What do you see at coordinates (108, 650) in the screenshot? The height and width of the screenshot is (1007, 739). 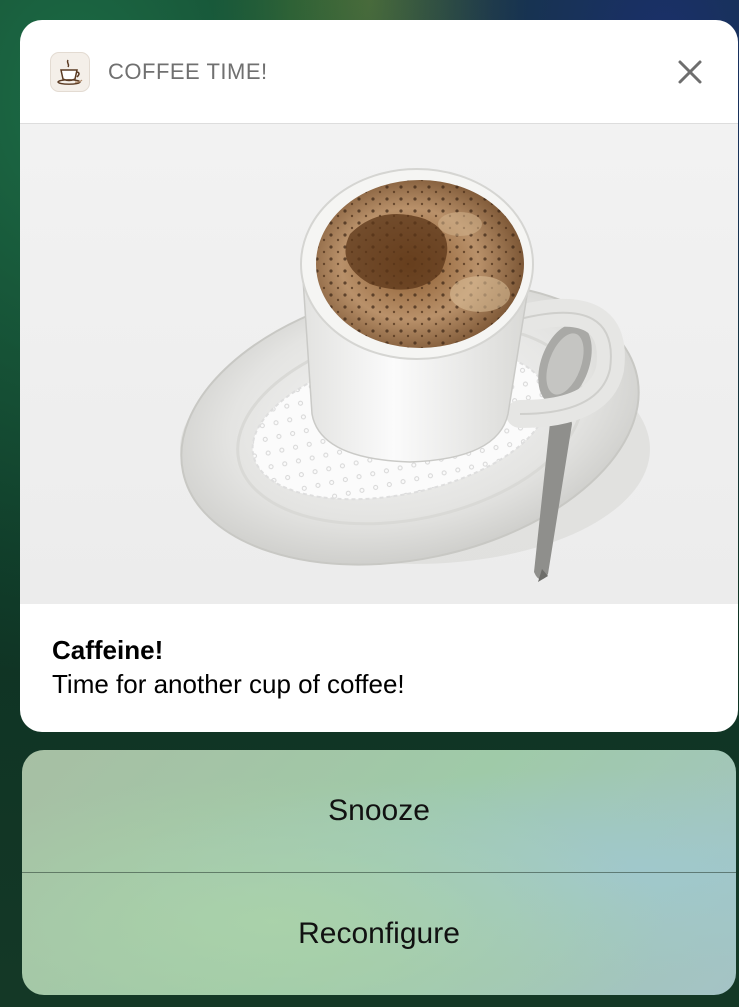 I see `notification-title: Caffeine!` at bounding box center [108, 650].